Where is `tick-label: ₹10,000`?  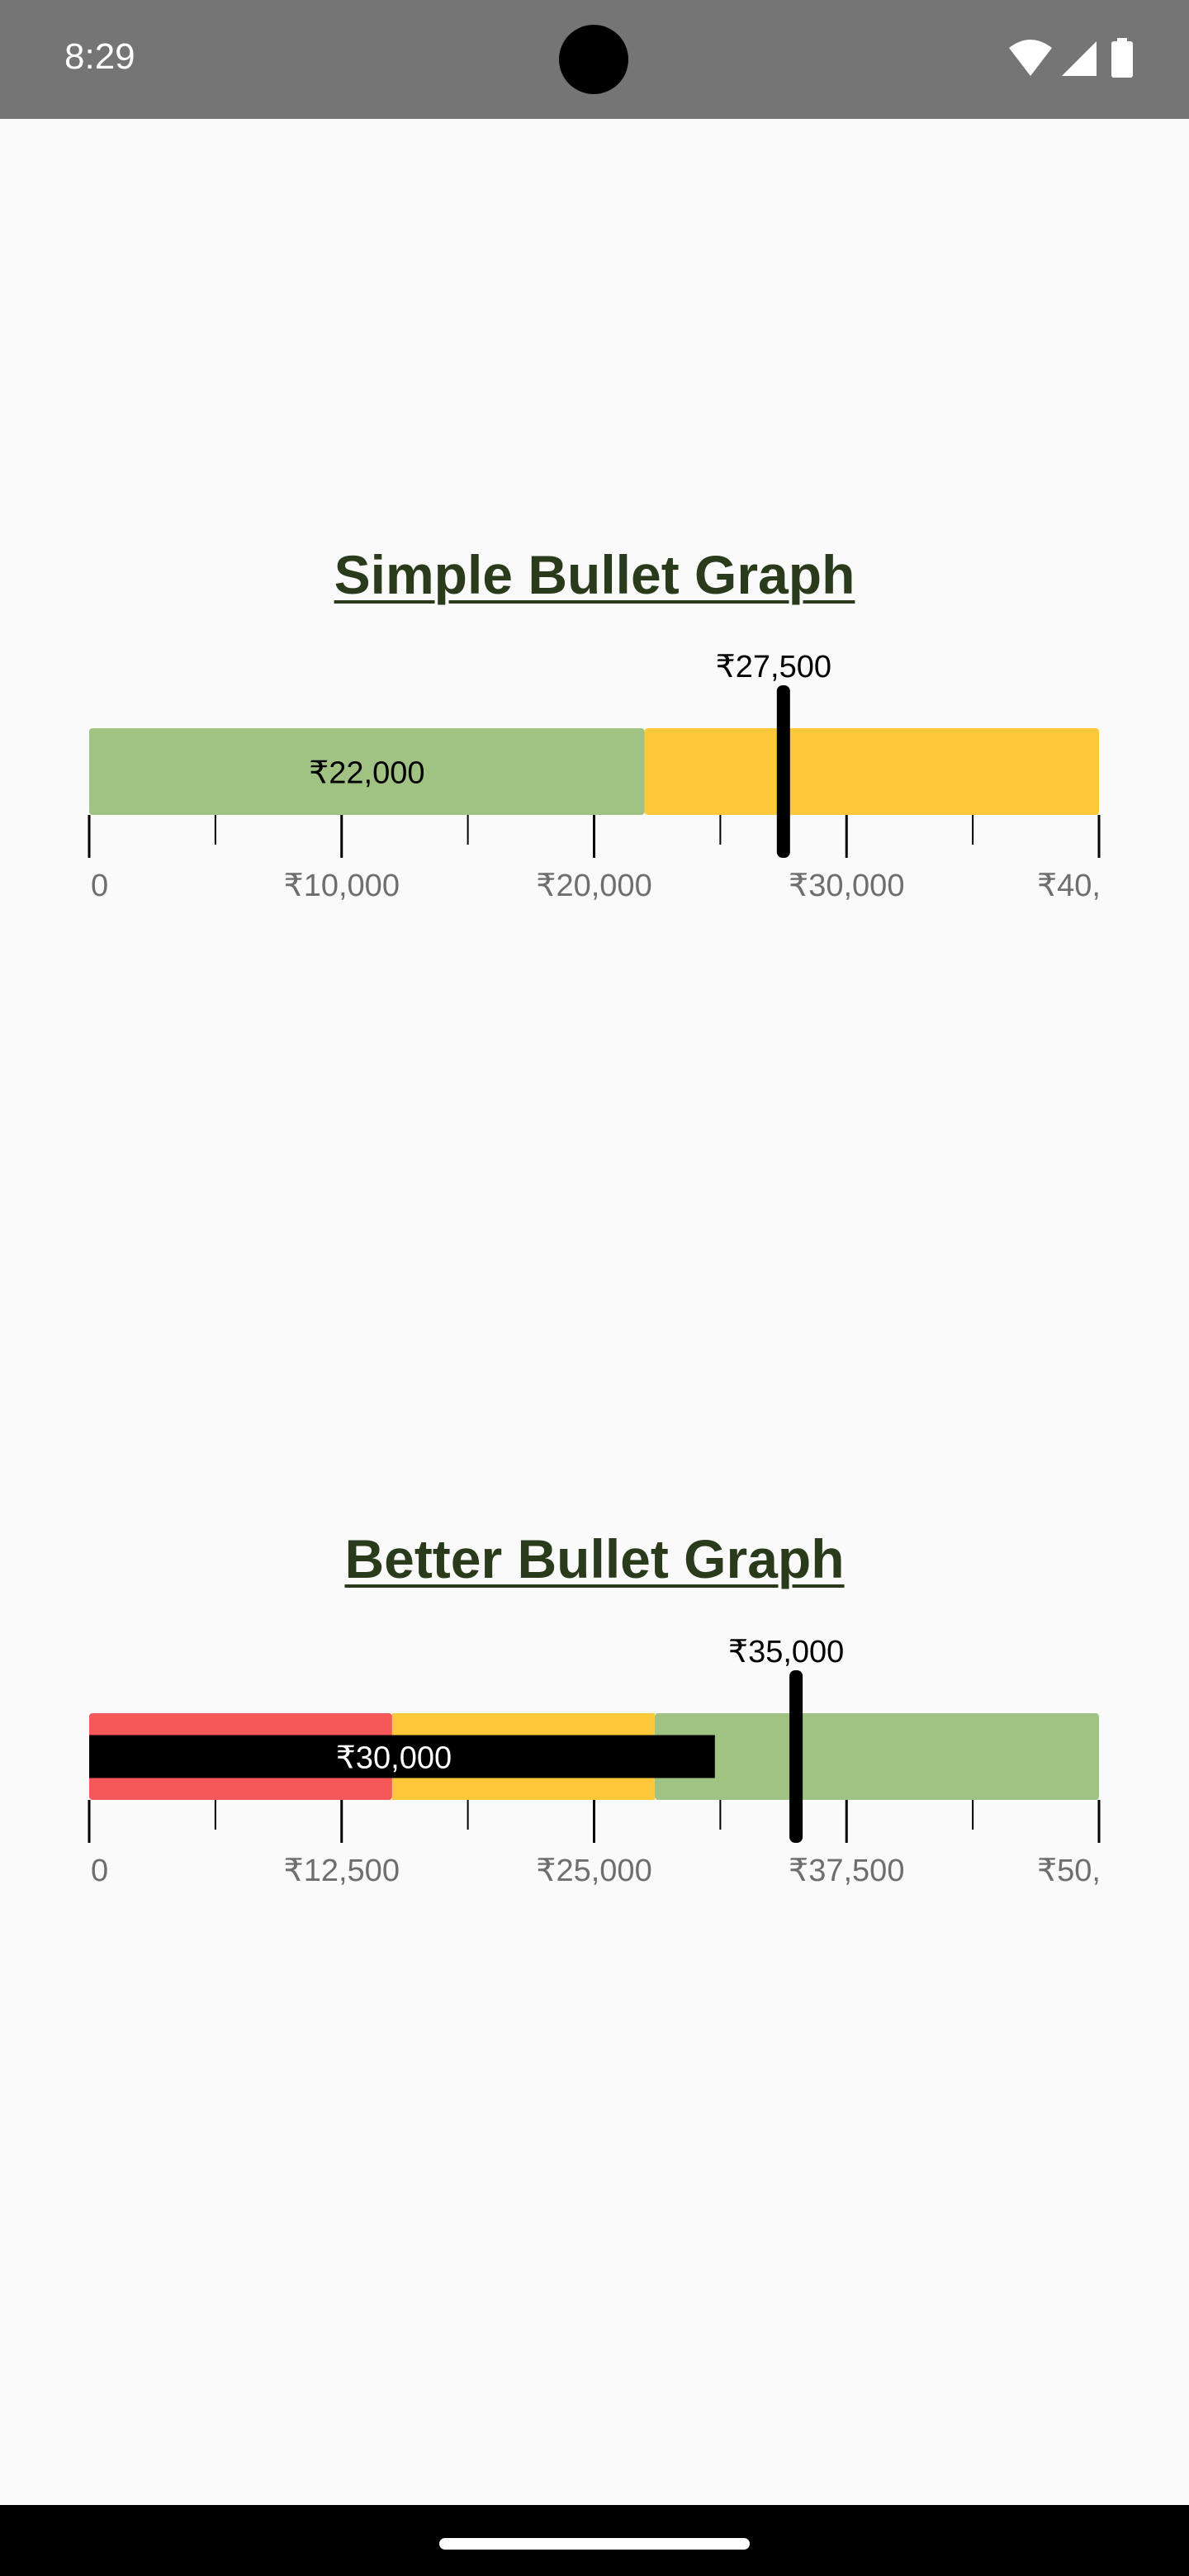 tick-label: ₹10,000 is located at coordinates (342, 886).